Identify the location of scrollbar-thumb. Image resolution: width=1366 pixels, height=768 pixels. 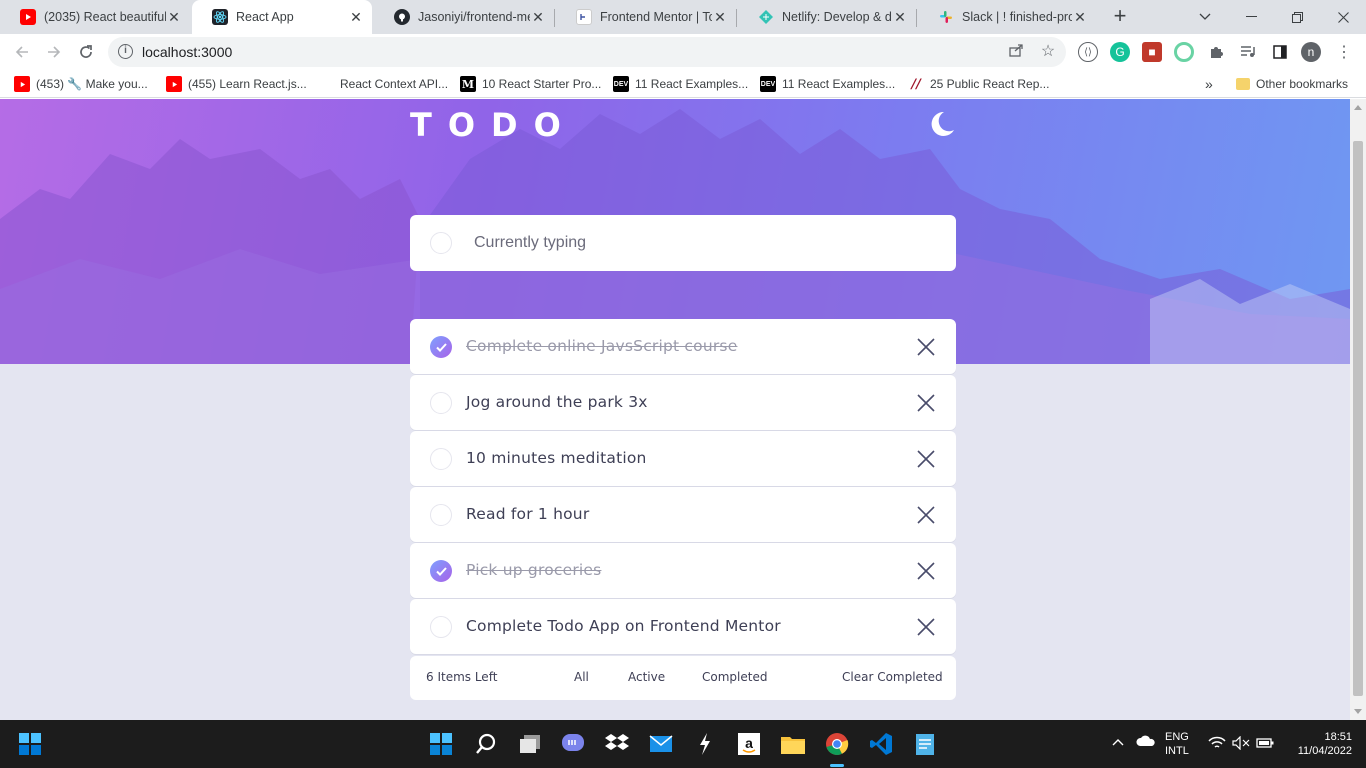
(1358, 418).